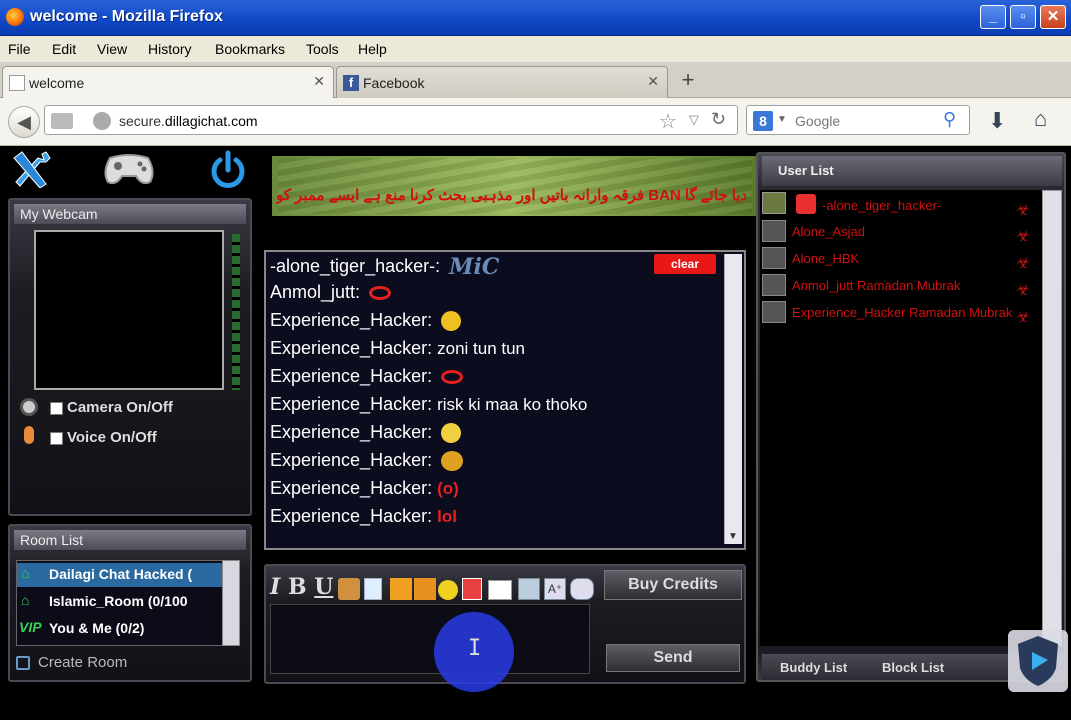  I want to click on user-avatar, so click(774, 258).